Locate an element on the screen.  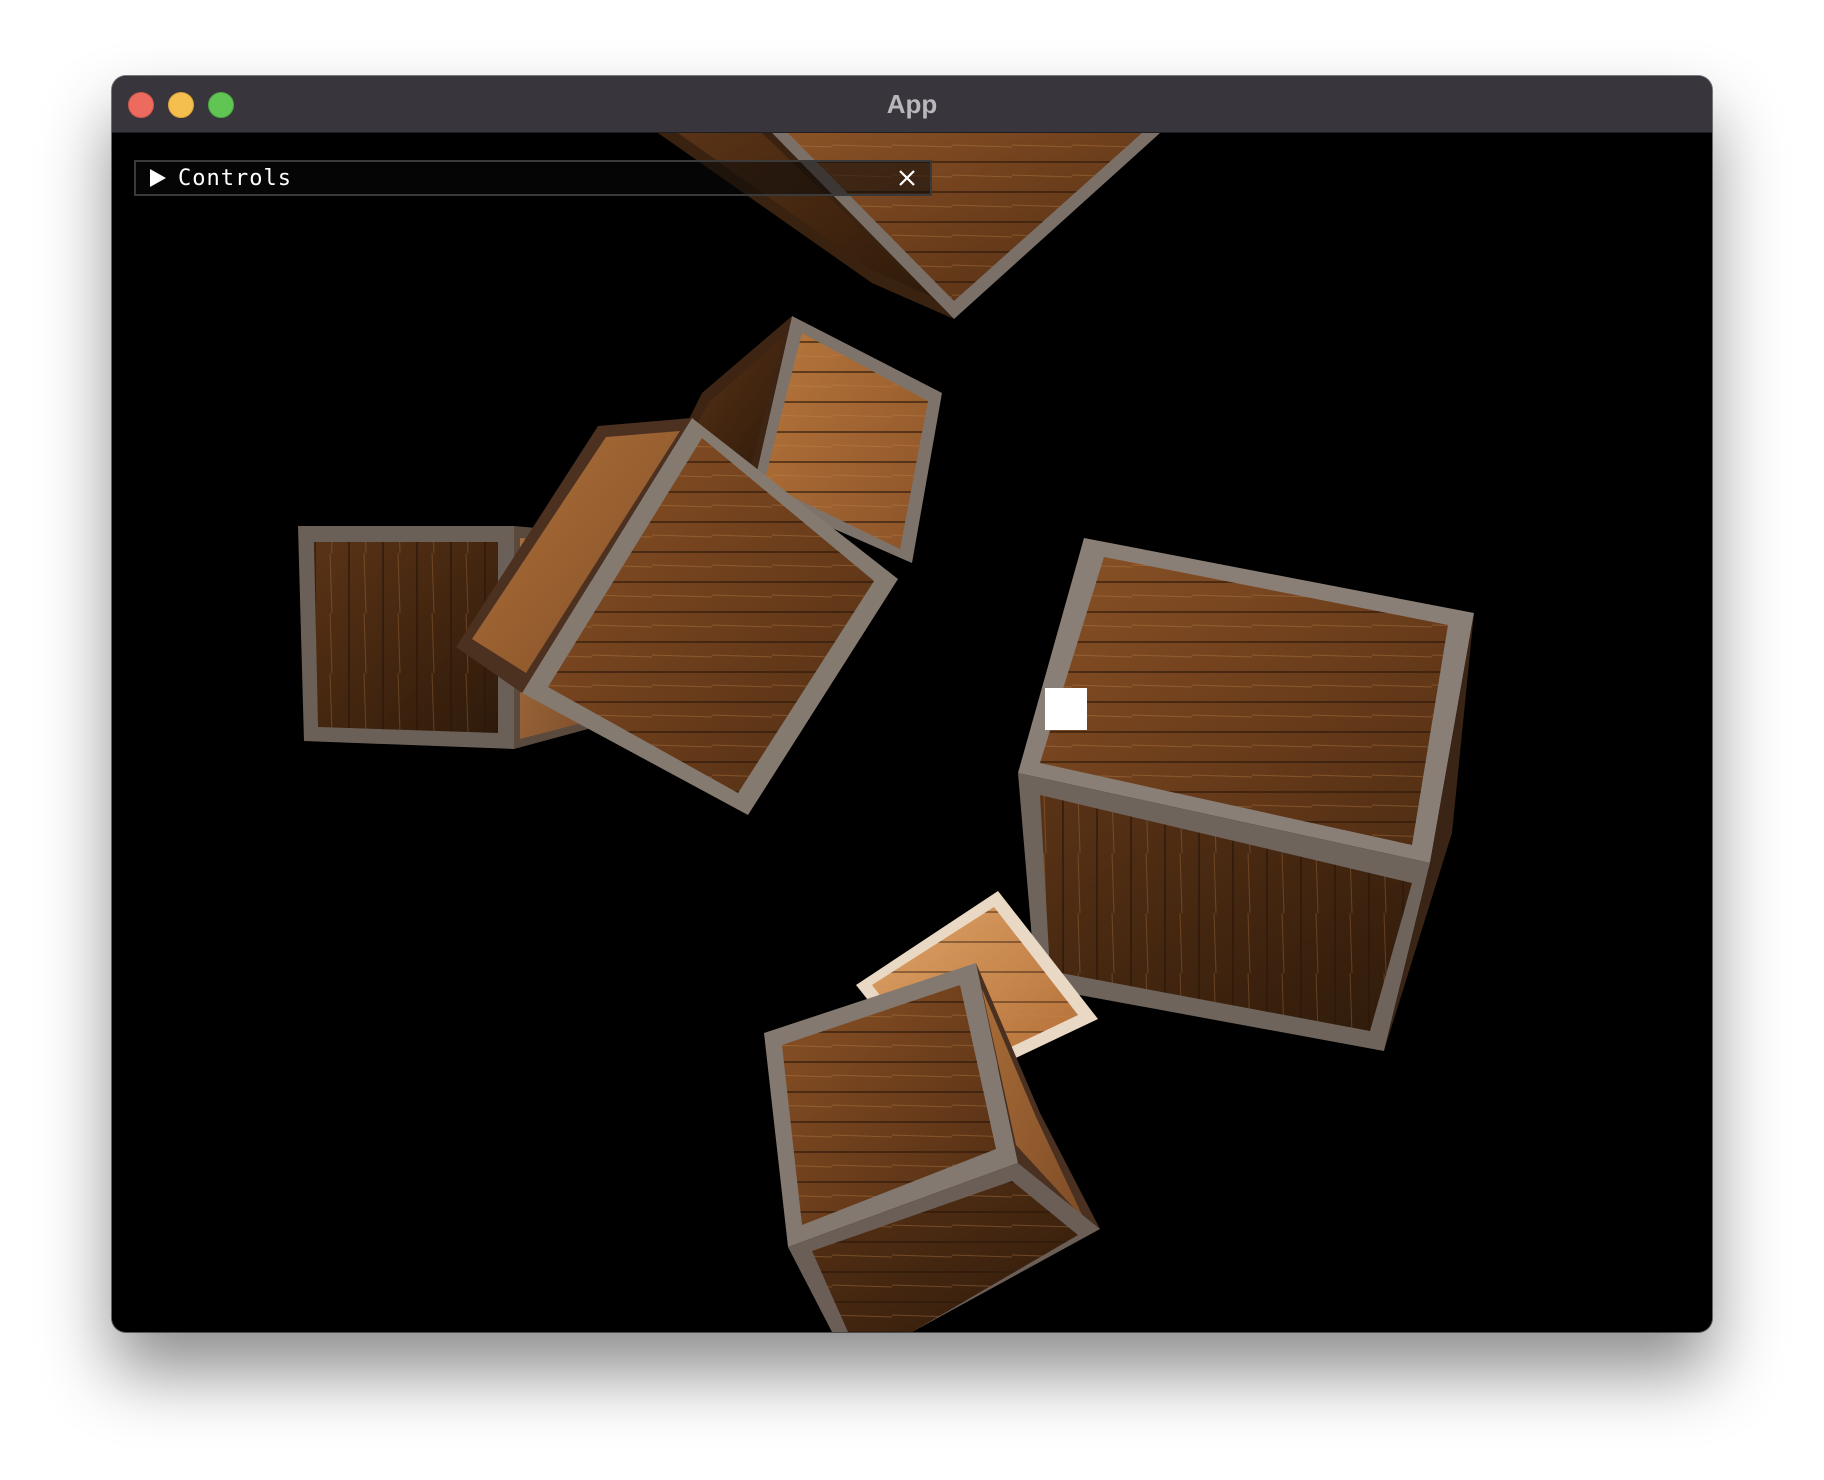
title-bar: App is located at coordinates (912, 104).